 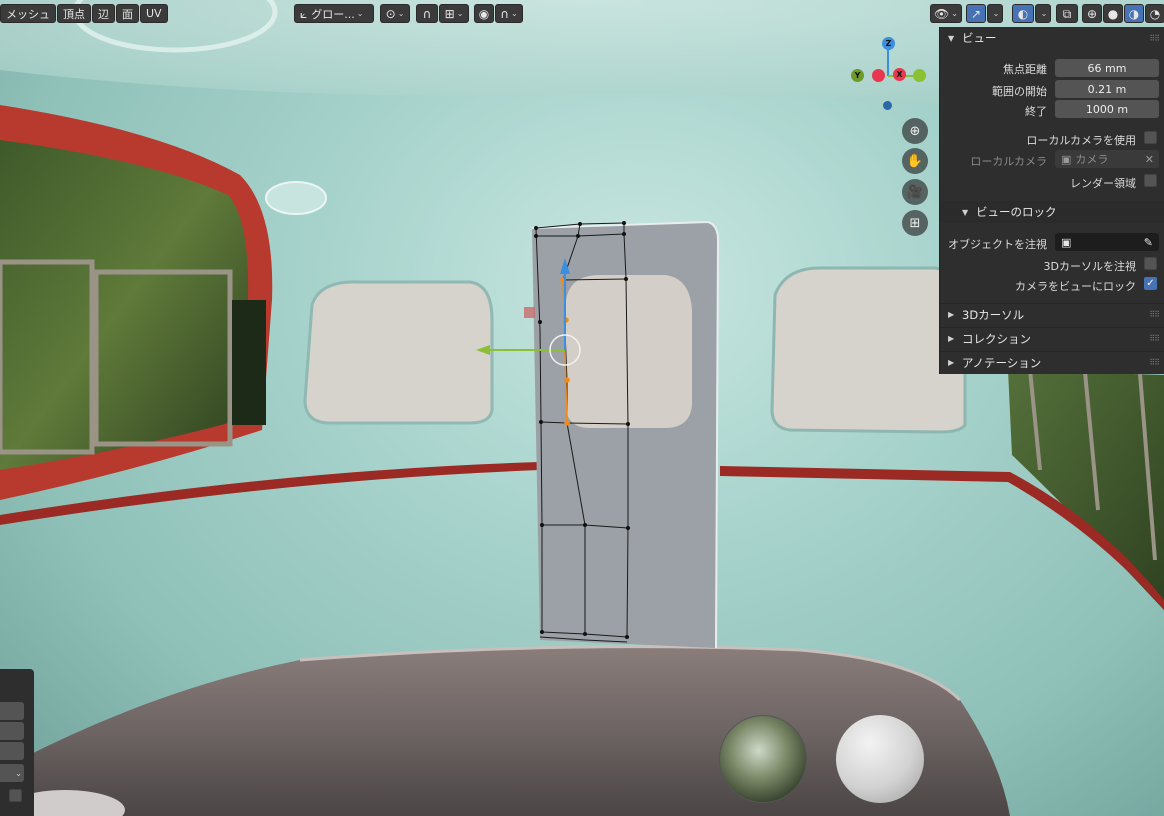 What do you see at coordinates (1150, 137) in the screenshot?
I see `use-local-camera-checkbox` at bounding box center [1150, 137].